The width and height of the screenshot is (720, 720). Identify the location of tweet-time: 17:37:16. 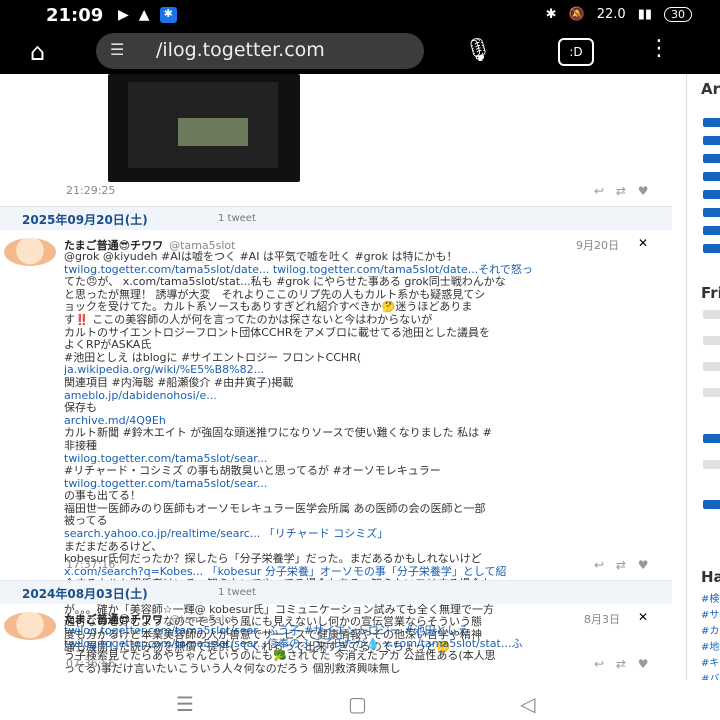
(90, 564).